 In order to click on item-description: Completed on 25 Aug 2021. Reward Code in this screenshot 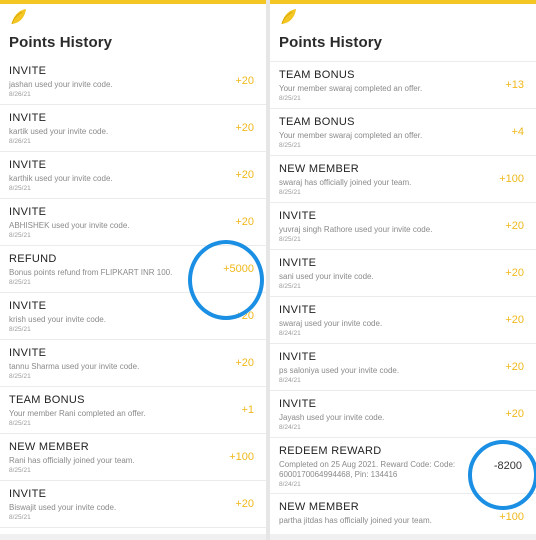, I will do `click(367, 469)`.